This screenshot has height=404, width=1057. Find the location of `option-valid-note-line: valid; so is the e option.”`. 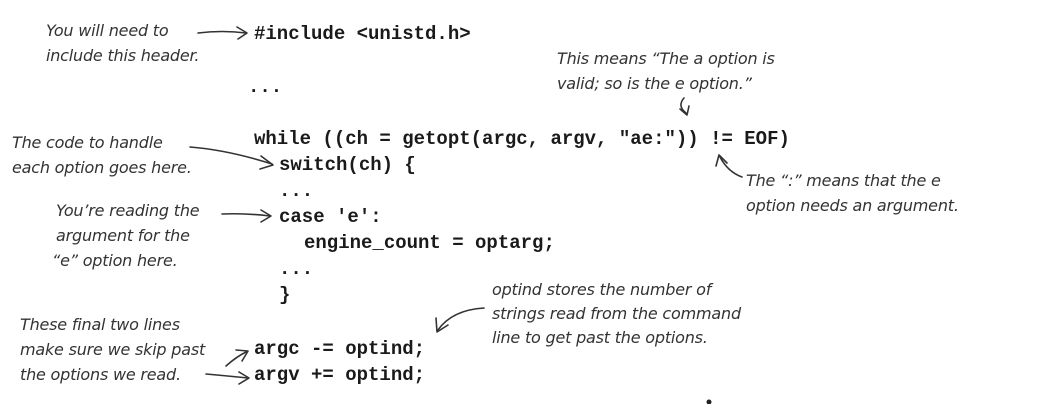

option-valid-note-line: valid; so is the e option.” is located at coordinates (654, 83).